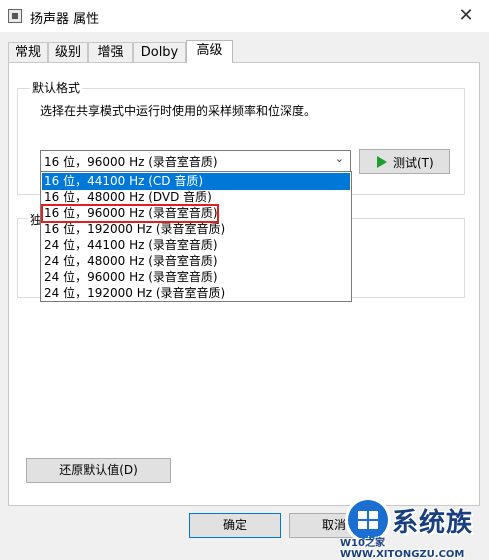 The image size is (489, 560). Describe the element at coordinates (413, 163) in the screenshot. I see `test-button-label: 测试(T)` at that location.